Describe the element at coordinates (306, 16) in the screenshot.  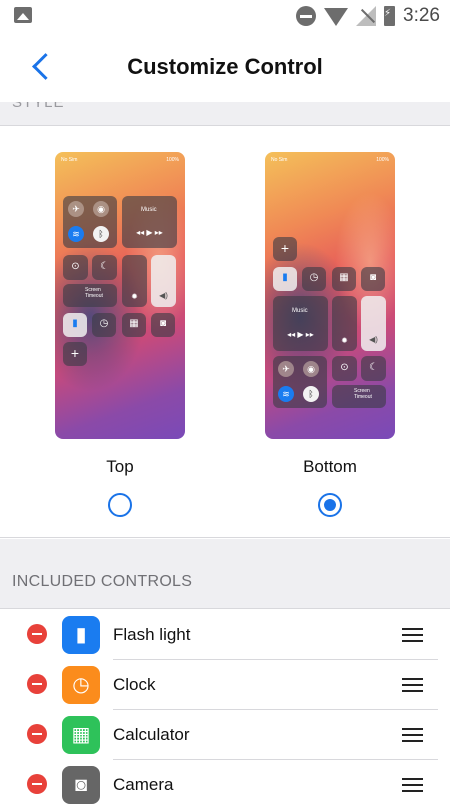
I see `do-not-disturb-icon` at that location.